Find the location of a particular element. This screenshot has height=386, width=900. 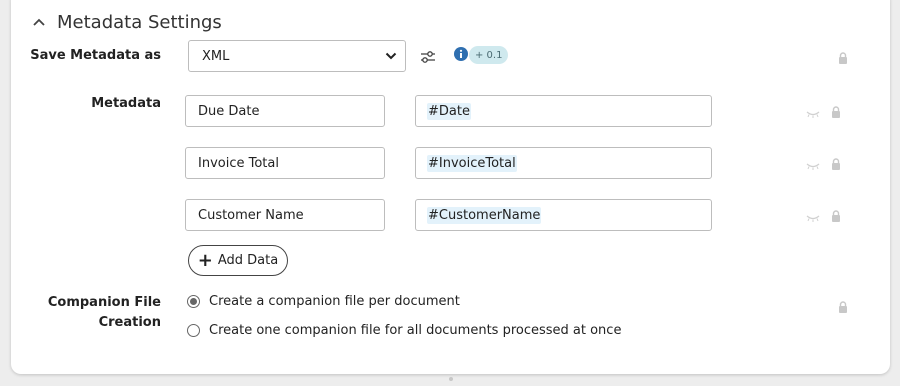

metadata-name-field: Invoice Total is located at coordinates (285, 163).